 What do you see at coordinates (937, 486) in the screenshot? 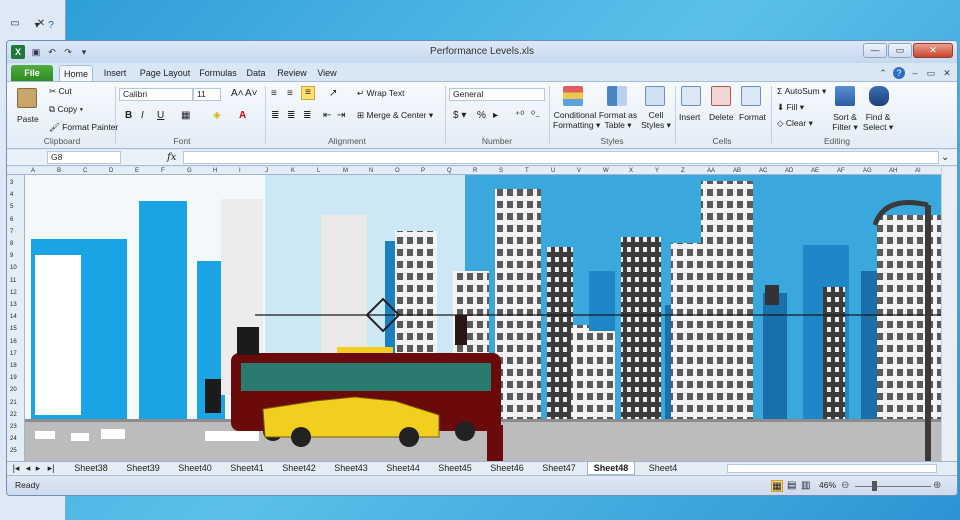
I see `zoom-in-icon: ⊕` at bounding box center [937, 486].